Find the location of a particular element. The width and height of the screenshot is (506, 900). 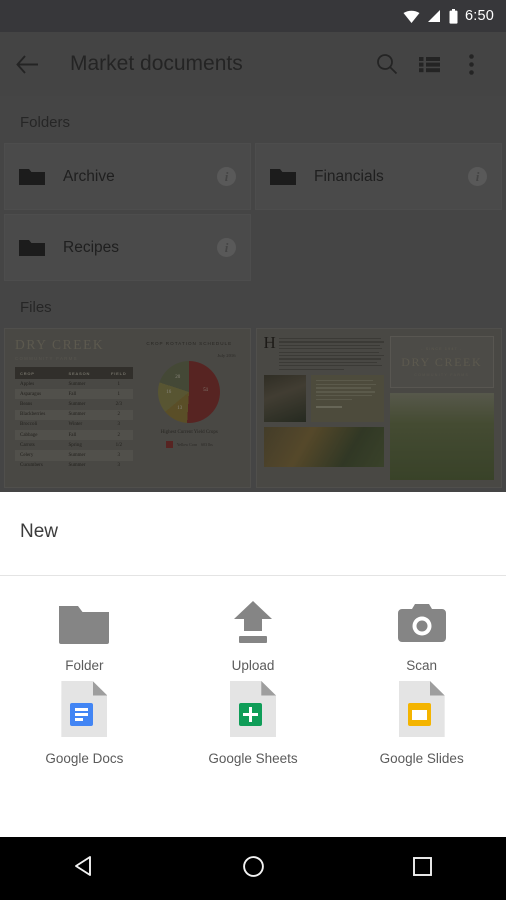

drop-cap: H is located at coordinates (269, 342).